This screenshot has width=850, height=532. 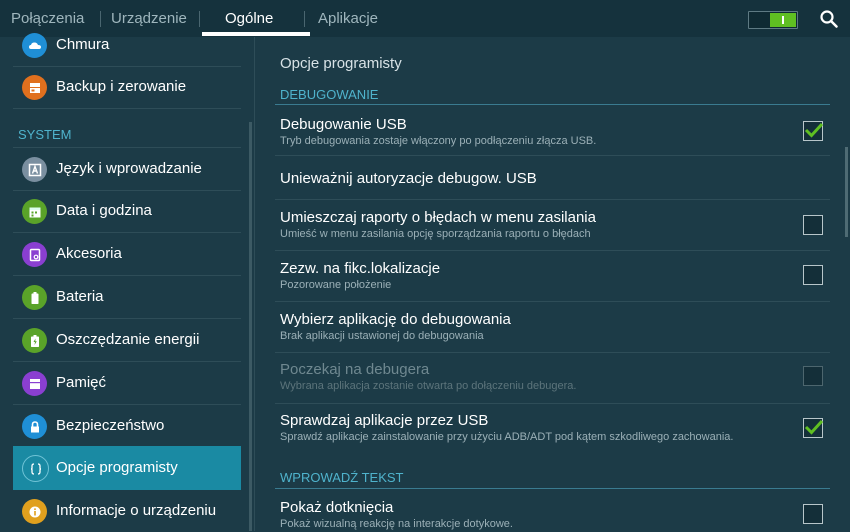 What do you see at coordinates (341, 63) in the screenshot?
I see `page-title: Opcje programisty` at bounding box center [341, 63].